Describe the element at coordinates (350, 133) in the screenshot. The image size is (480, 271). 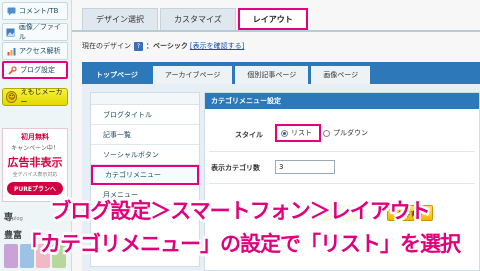
I see `radio-pulldown-label: プルダウン` at that location.